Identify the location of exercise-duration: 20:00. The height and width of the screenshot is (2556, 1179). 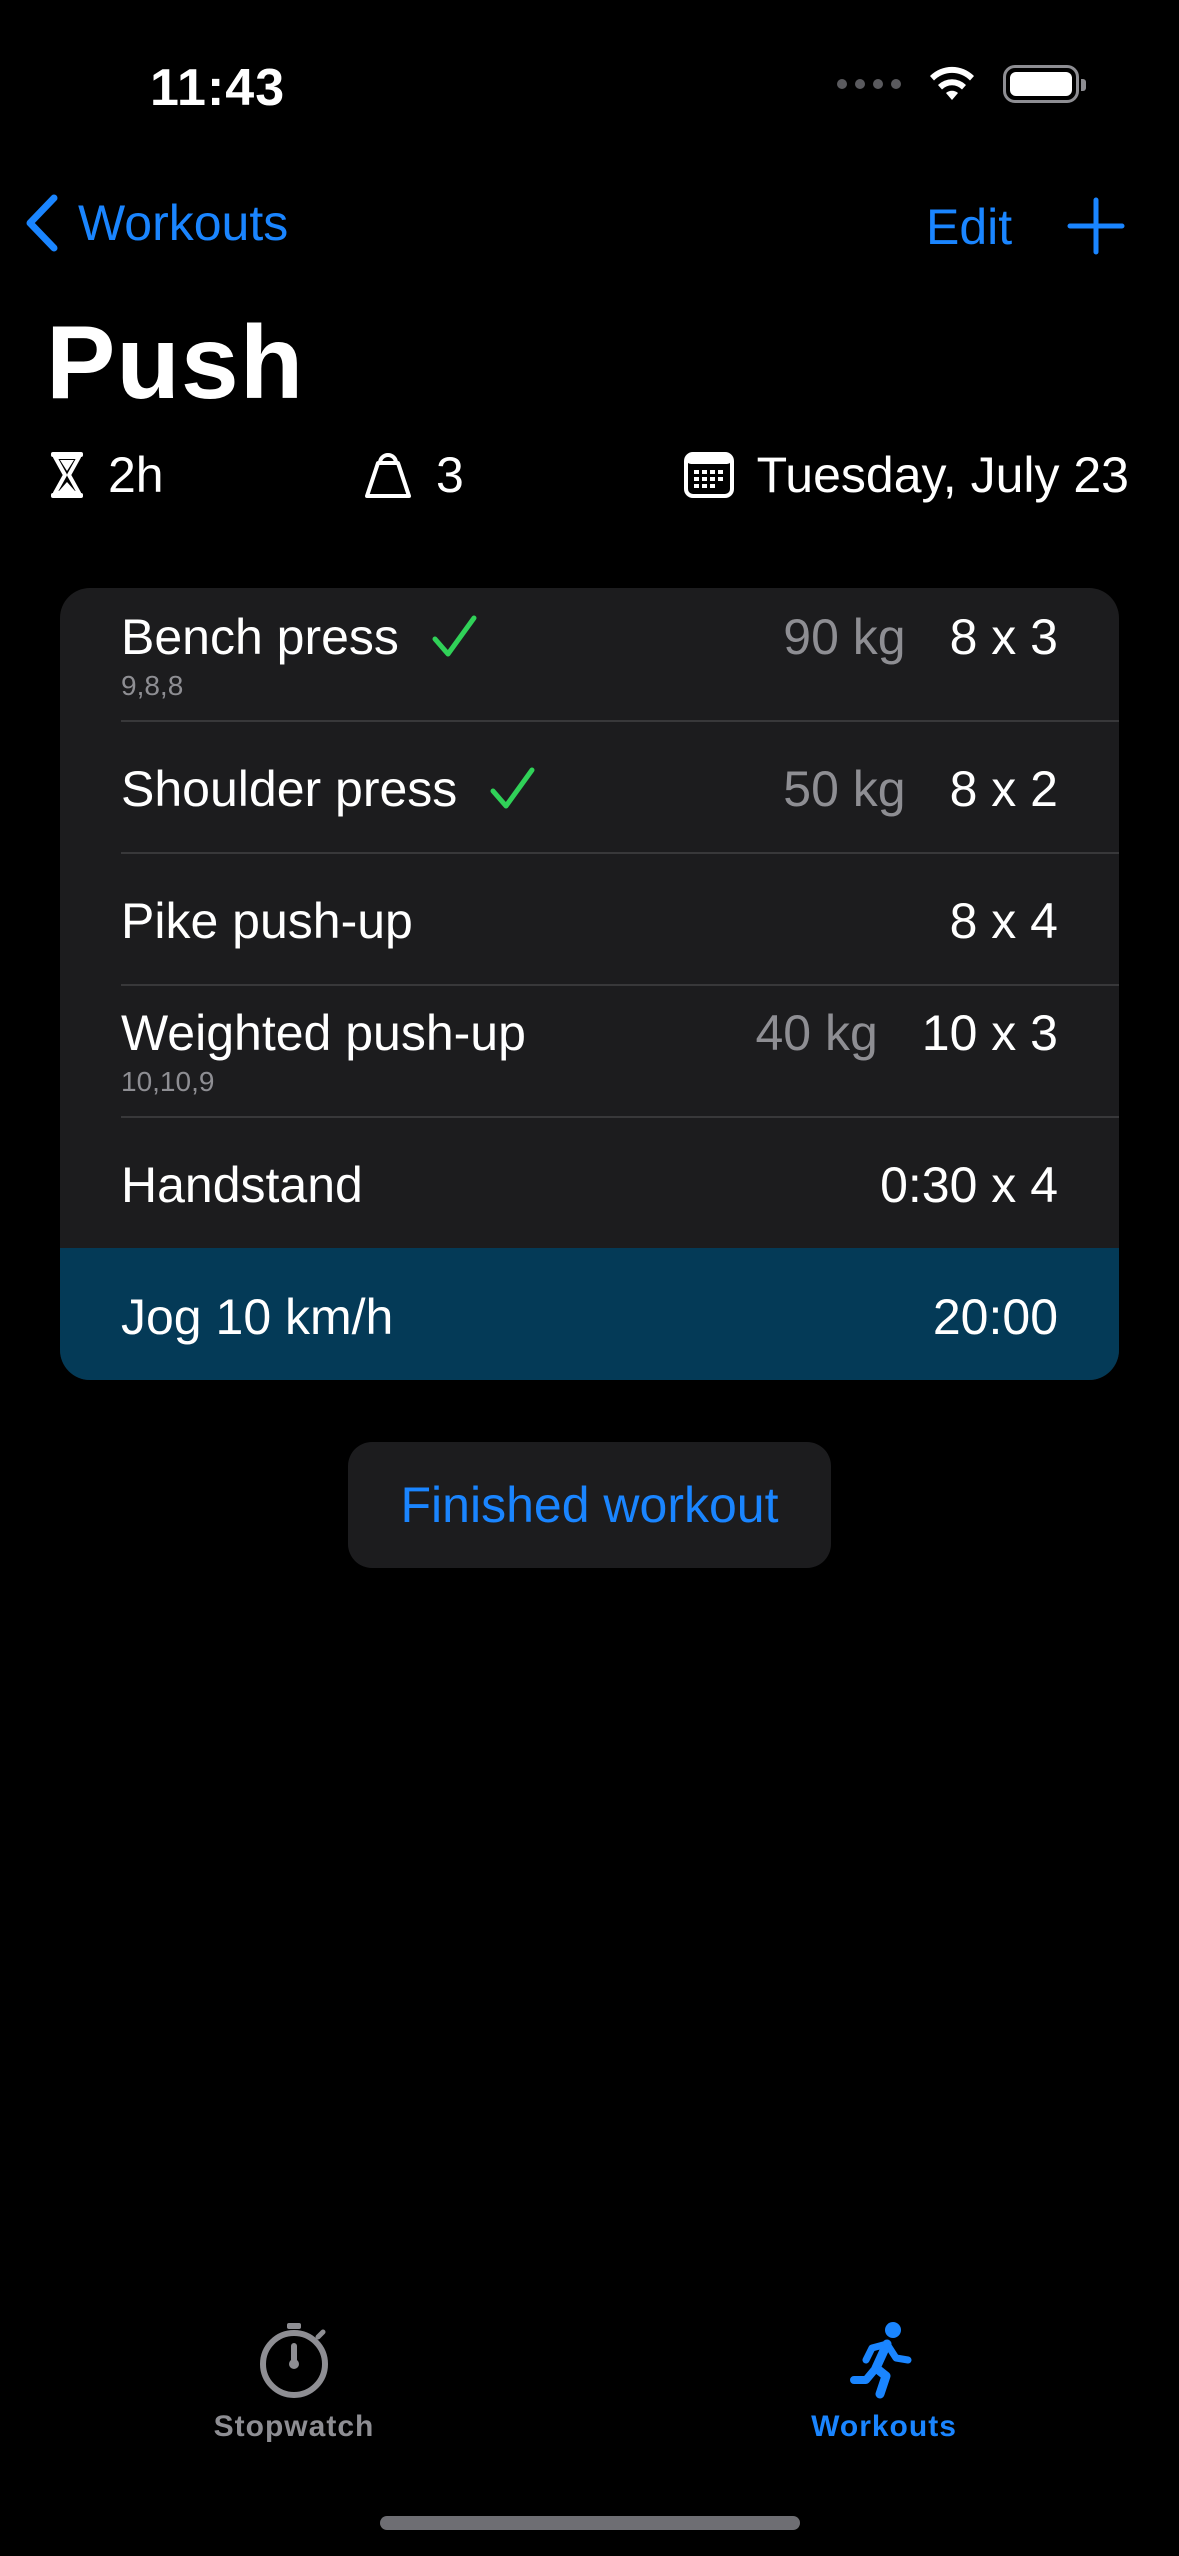
(995, 1317).